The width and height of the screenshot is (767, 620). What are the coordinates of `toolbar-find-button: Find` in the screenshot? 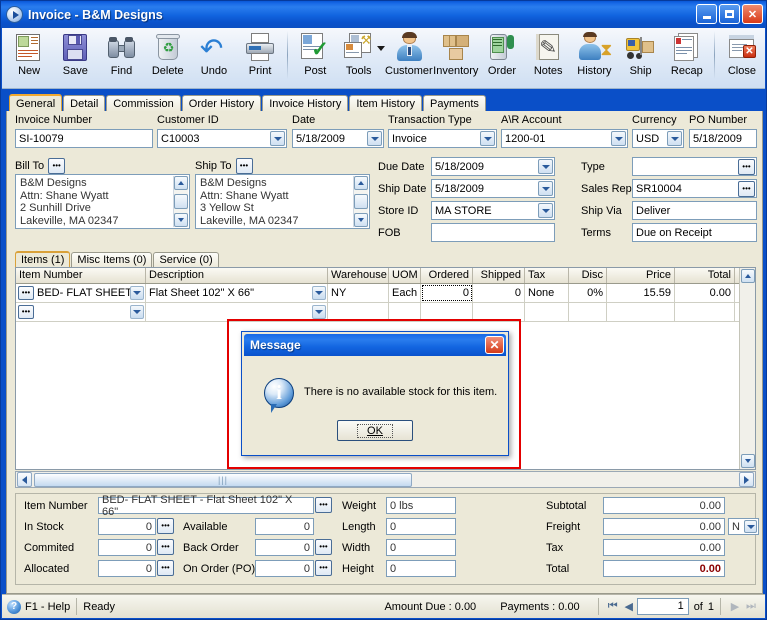 It's located at (121, 57).